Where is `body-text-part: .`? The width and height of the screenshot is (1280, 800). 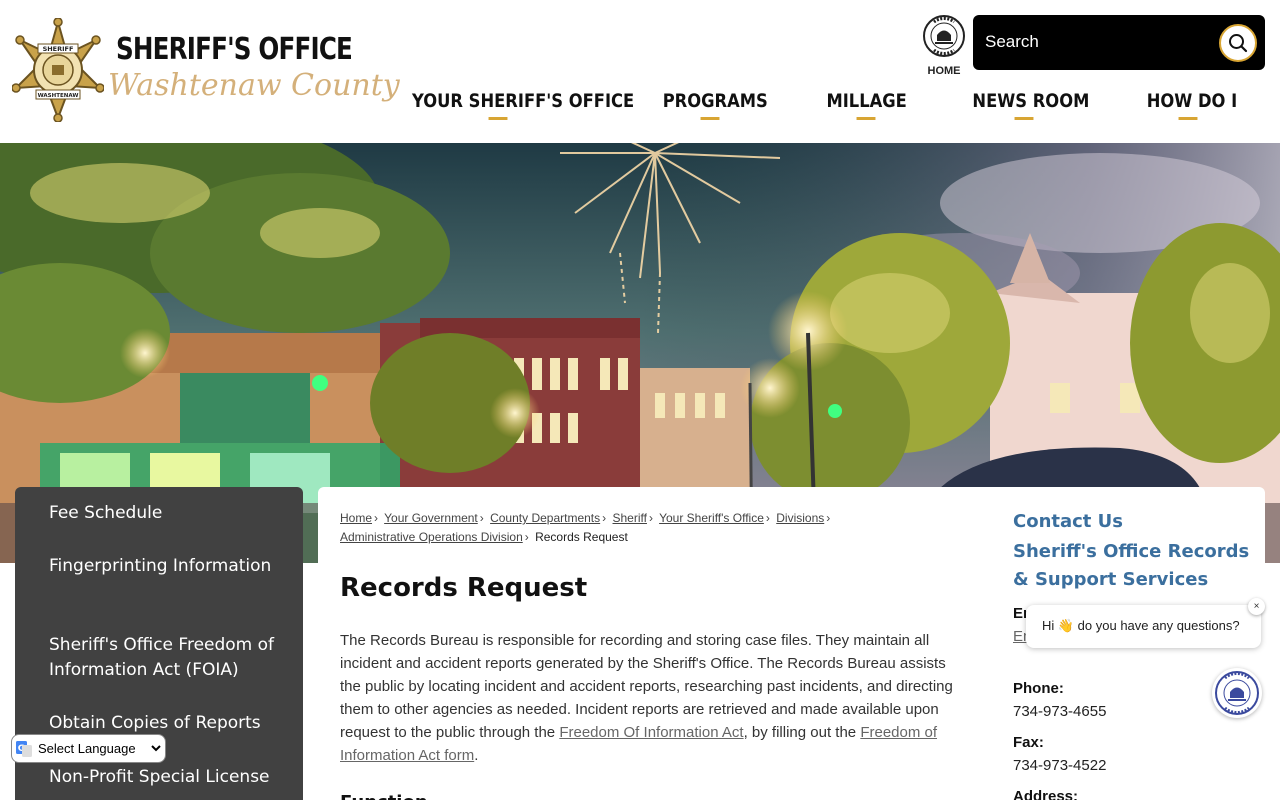
body-text-part: . is located at coordinates (476, 755).